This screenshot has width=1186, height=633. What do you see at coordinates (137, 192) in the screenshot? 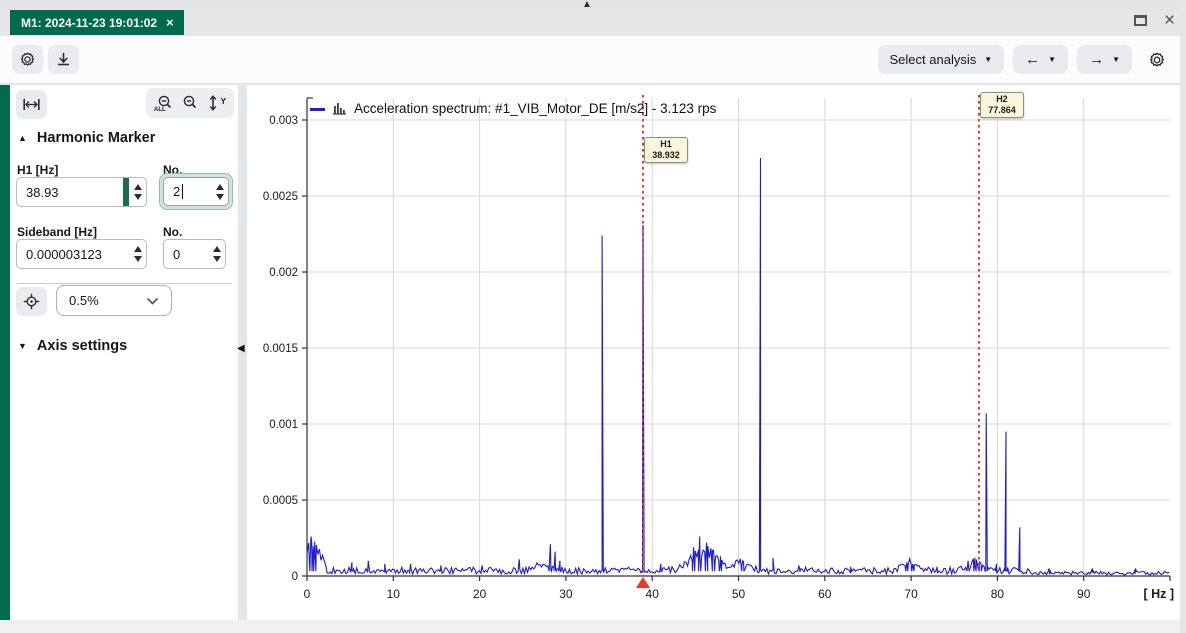
I see `h1-spinner` at bounding box center [137, 192].